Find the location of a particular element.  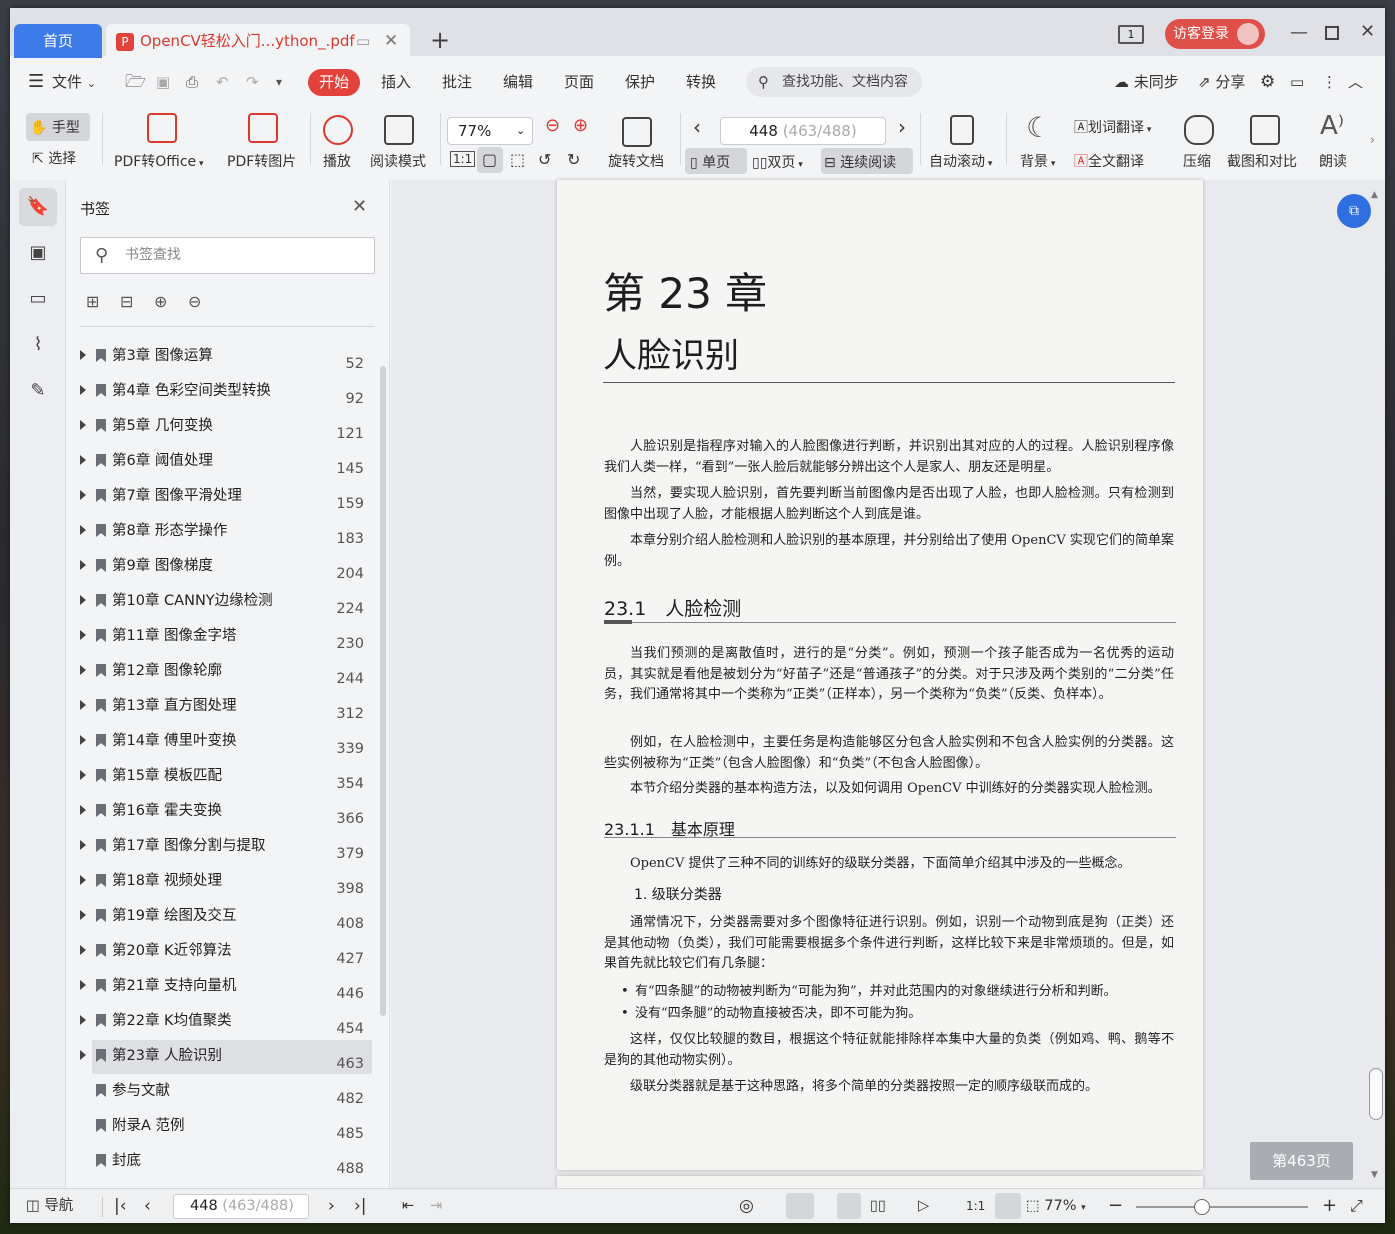

signature-panel-icon: ✎ is located at coordinates (38, 391).